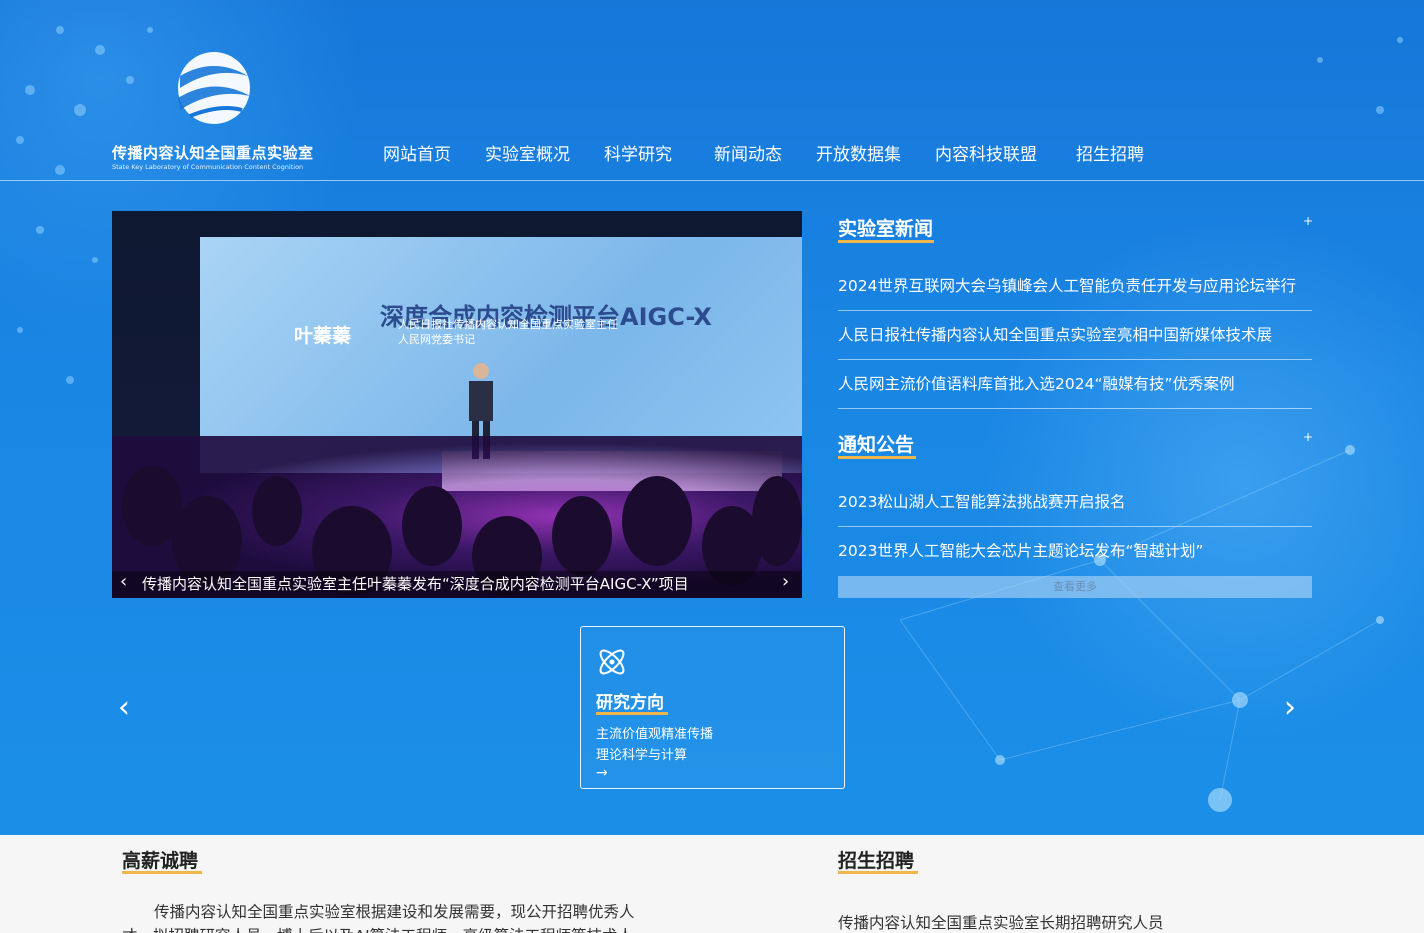  What do you see at coordinates (642, 755) in the screenshot?
I see `research-line-2: 理论科学与计算` at bounding box center [642, 755].